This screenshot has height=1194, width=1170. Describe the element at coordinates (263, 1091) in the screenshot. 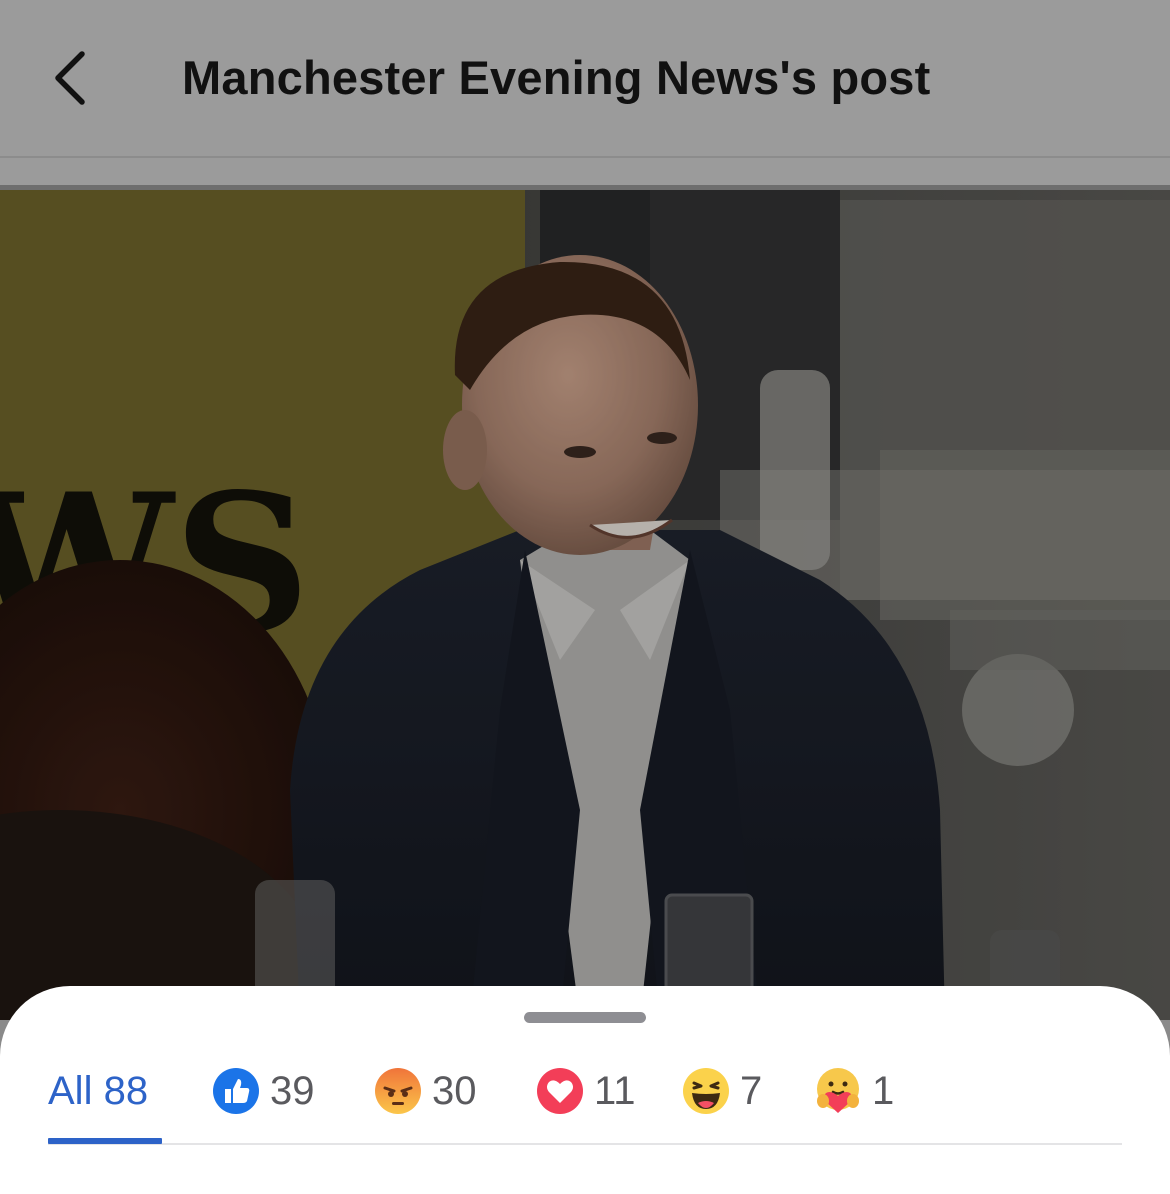

I see `tab-like: 39` at that location.